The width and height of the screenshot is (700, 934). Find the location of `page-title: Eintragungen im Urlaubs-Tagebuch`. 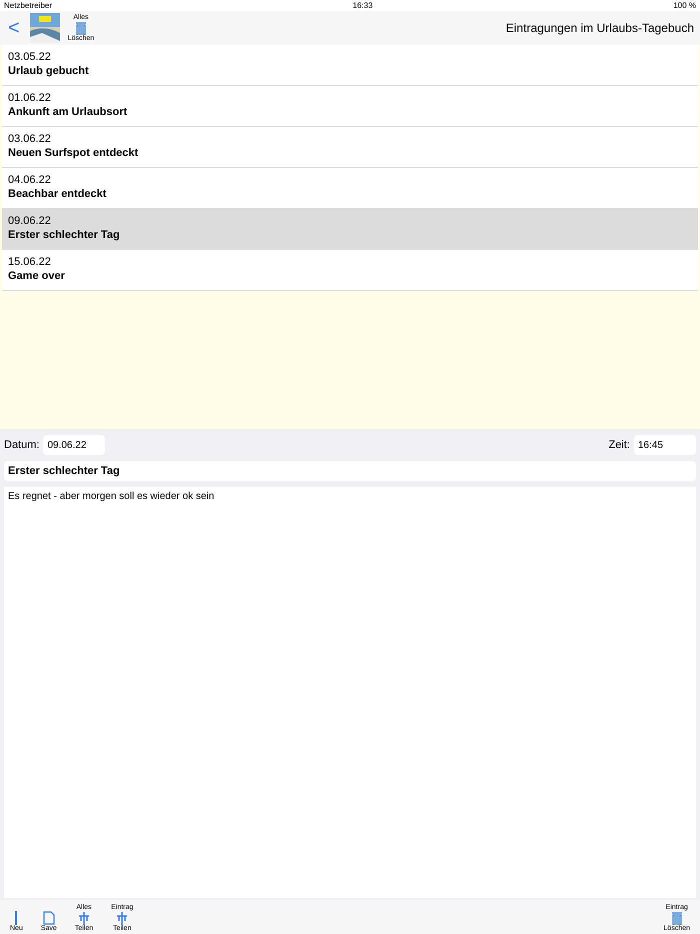

page-title: Eintragungen im Urlaubs-Tagebuch is located at coordinates (600, 28).